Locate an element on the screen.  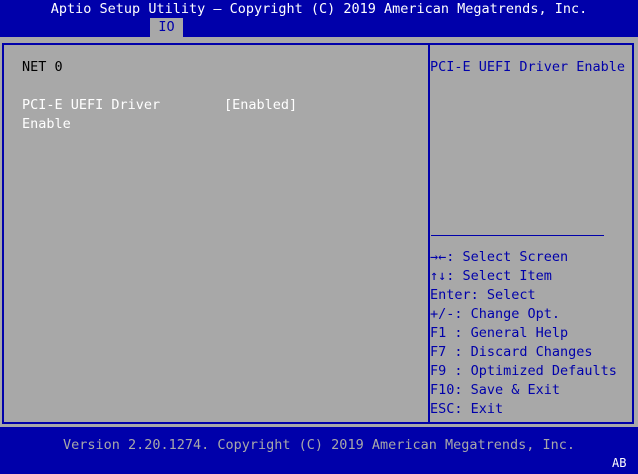
tab-io: IO is located at coordinates (166, 27).